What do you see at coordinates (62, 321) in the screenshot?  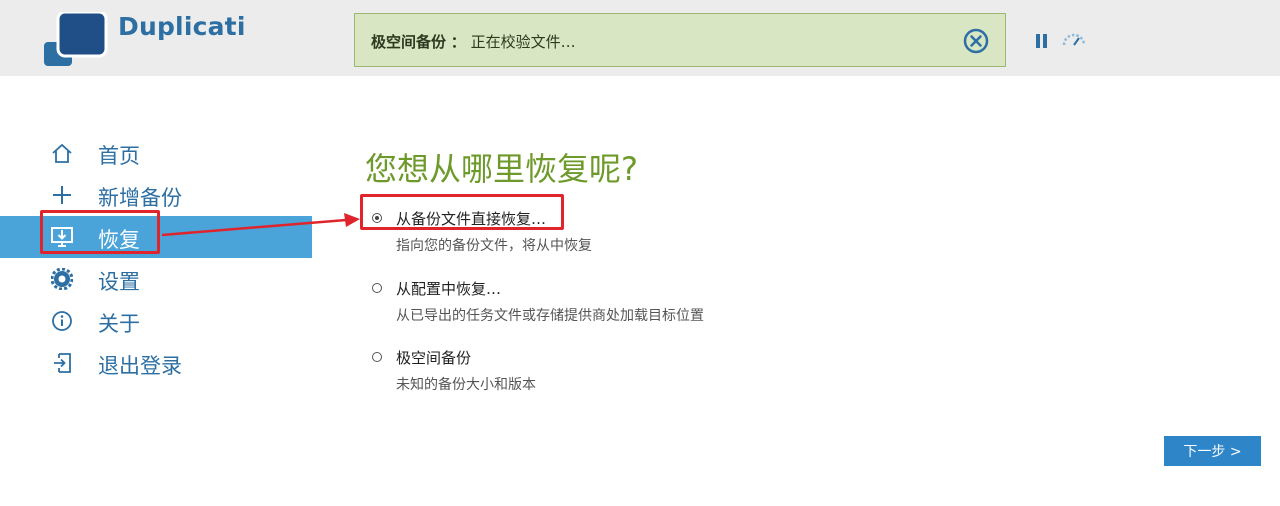 I see `info-icon` at bounding box center [62, 321].